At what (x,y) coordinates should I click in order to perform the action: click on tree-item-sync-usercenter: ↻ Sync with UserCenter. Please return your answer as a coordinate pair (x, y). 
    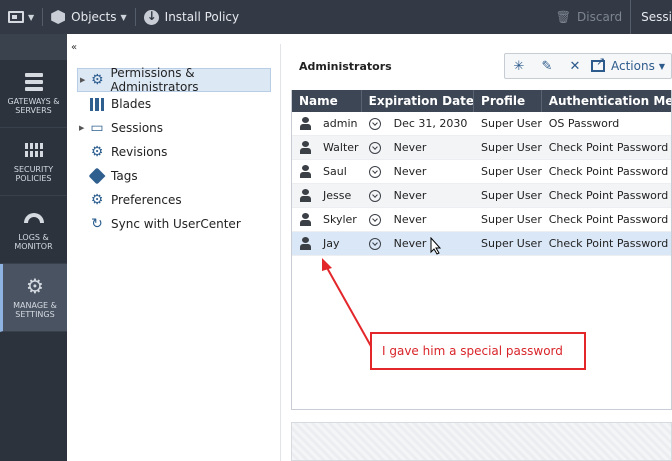
    Looking at the image, I should click on (174, 224).